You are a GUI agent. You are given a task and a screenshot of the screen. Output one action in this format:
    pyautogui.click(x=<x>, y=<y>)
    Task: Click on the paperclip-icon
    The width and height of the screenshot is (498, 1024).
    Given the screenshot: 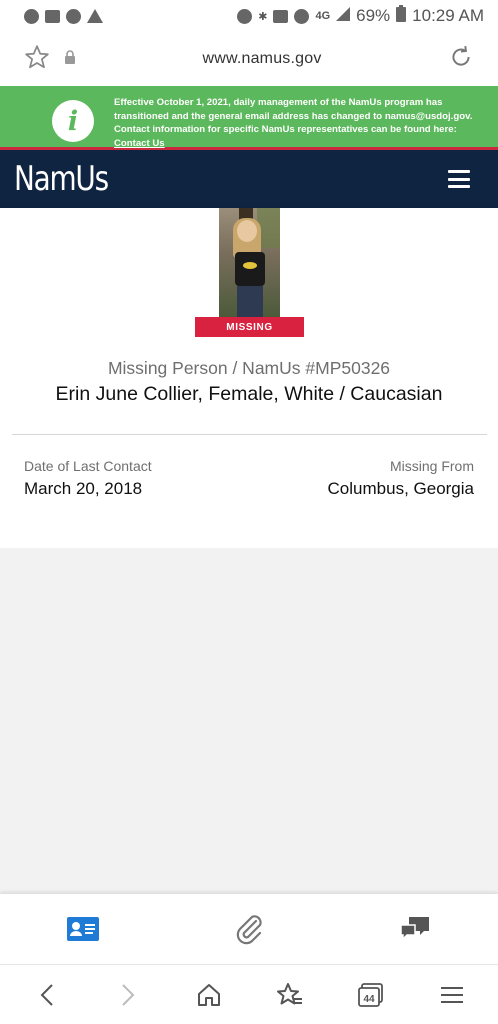 What is the action you would take?
    pyautogui.click(x=249, y=930)
    